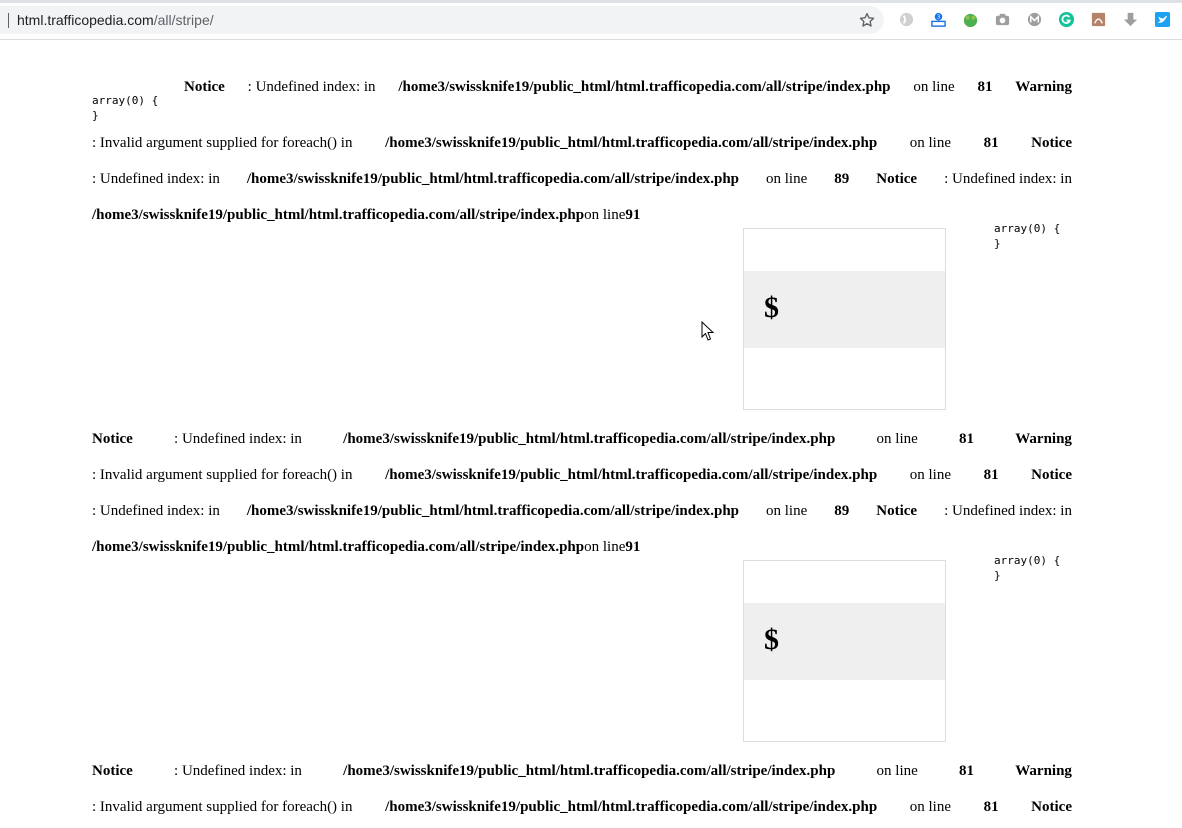  I want to click on camera-icon, so click(1002, 19).